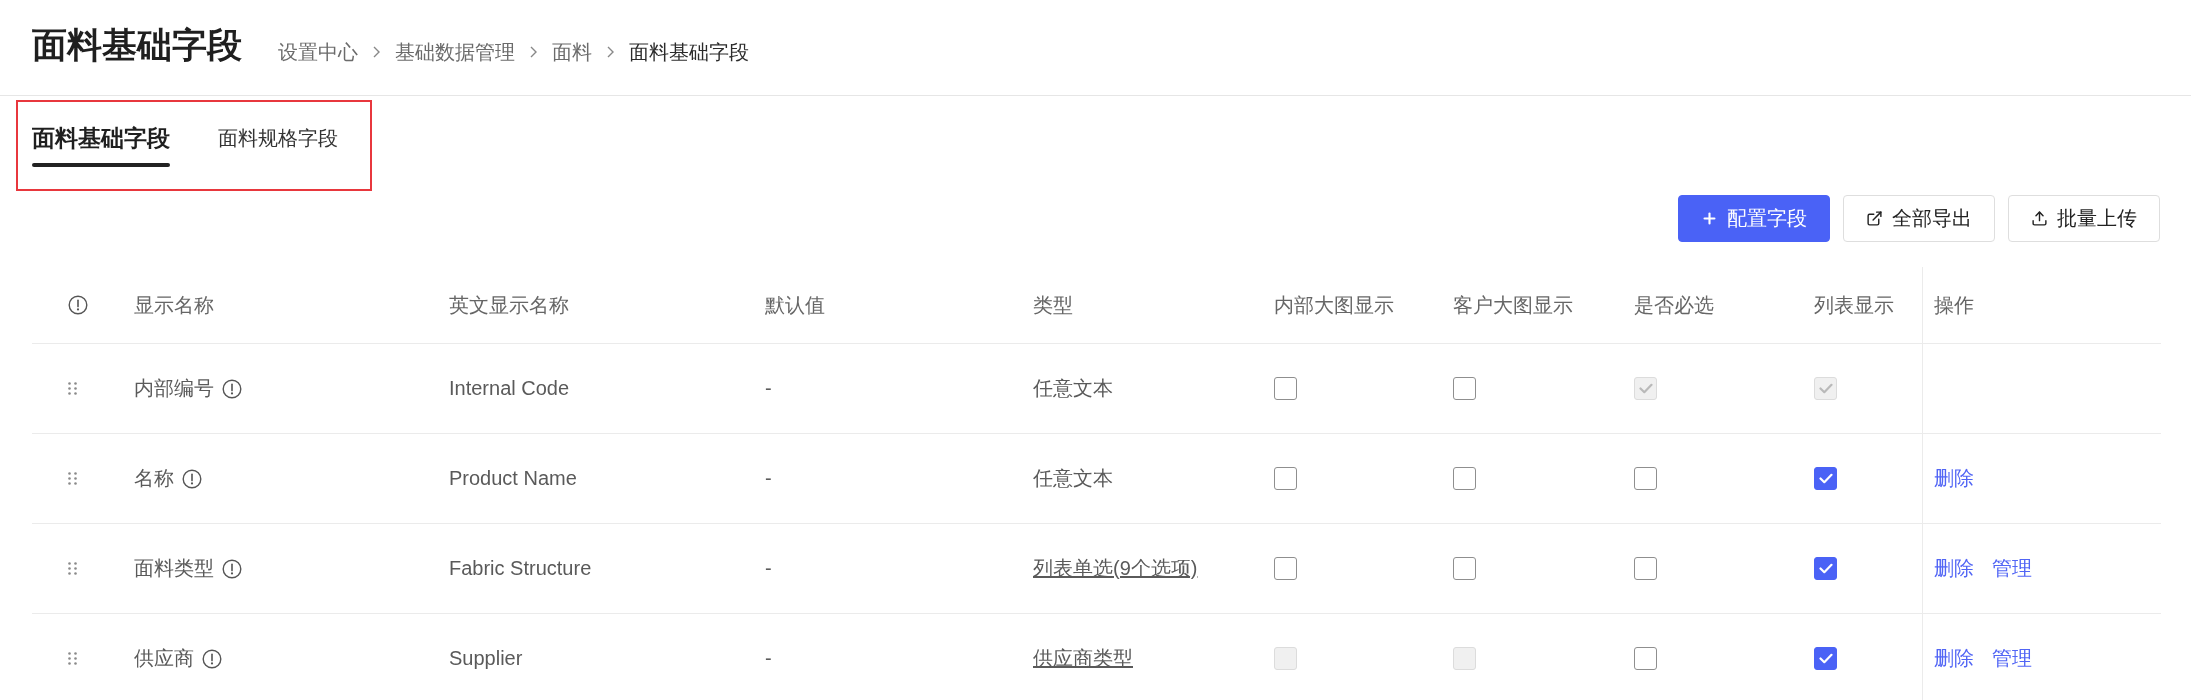 The image size is (2191, 700). I want to click on column-header: 是否必选, so click(1674, 305).